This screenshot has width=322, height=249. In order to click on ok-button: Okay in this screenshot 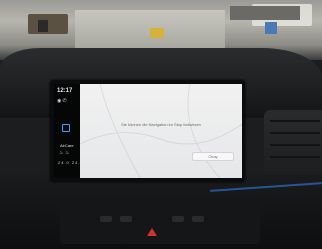, I will do `click(213, 156)`.